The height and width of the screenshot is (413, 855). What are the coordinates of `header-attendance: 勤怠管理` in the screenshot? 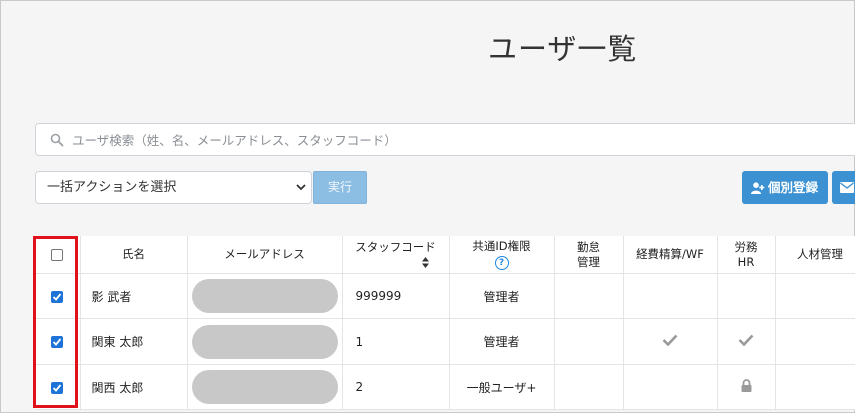 It's located at (589, 255).